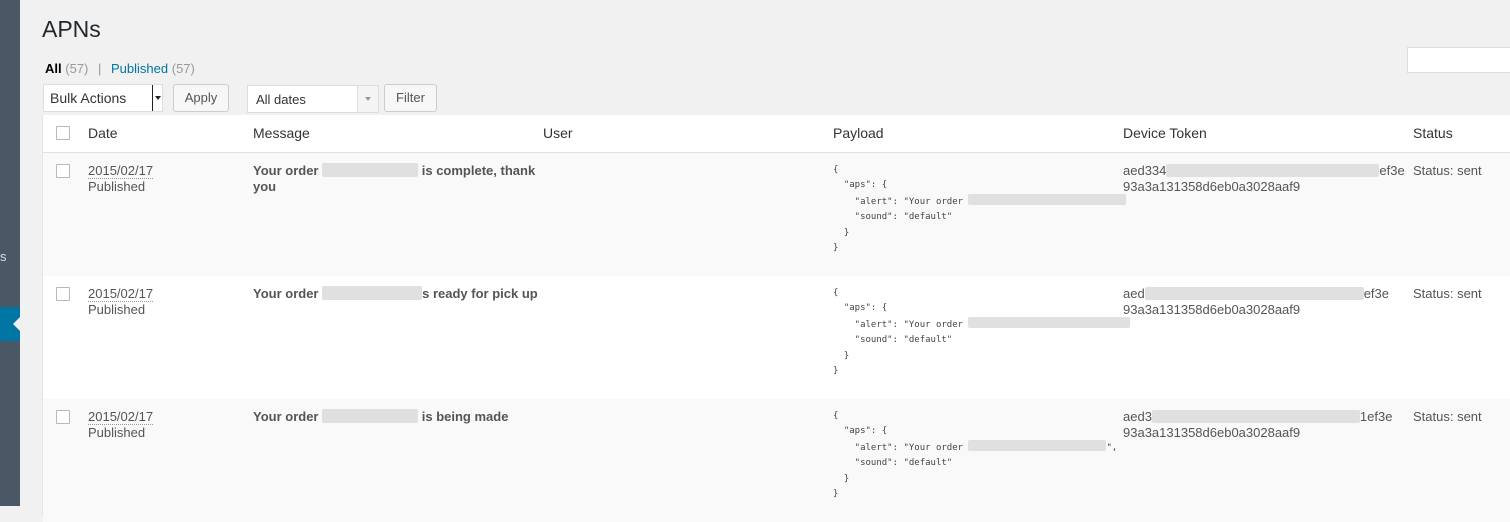  Describe the element at coordinates (1134, 293) in the screenshot. I see `token-start: aed` at that location.